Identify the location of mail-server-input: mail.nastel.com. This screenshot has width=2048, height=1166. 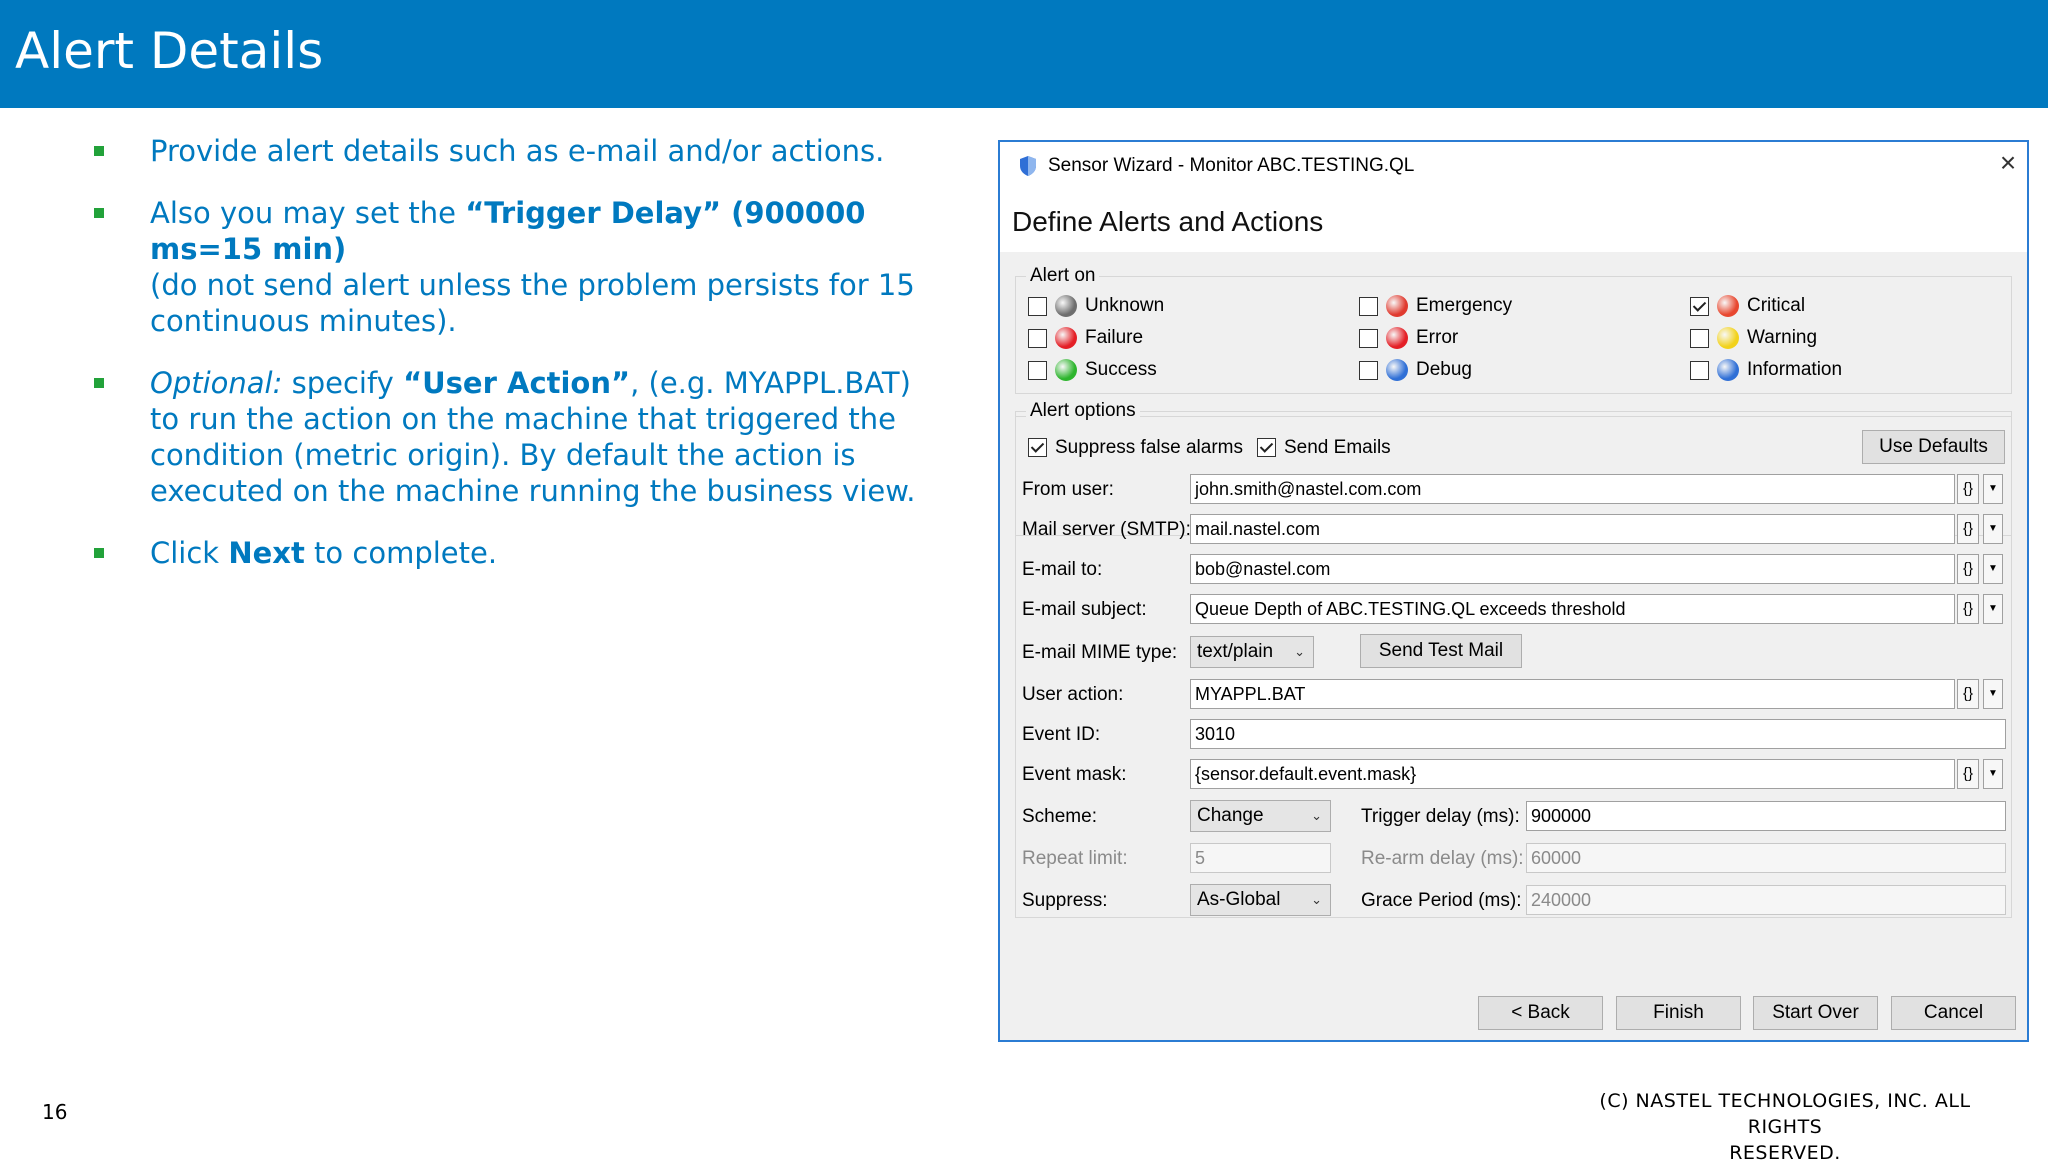
(1572, 529).